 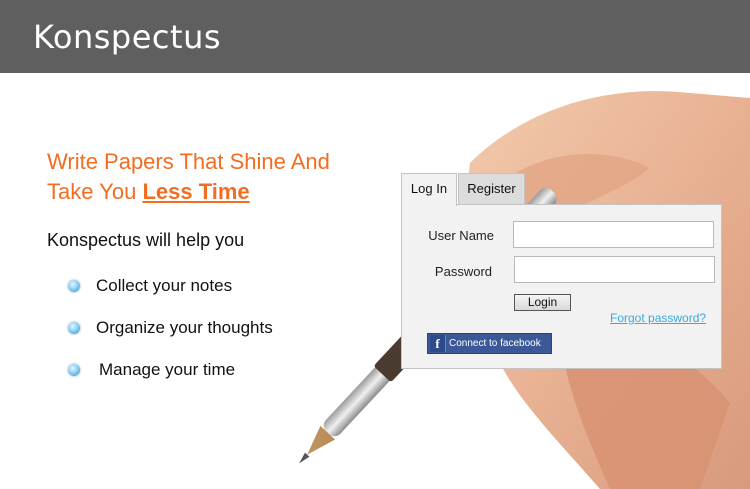 I want to click on feature-text: Collect your notes, so click(x=164, y=285).